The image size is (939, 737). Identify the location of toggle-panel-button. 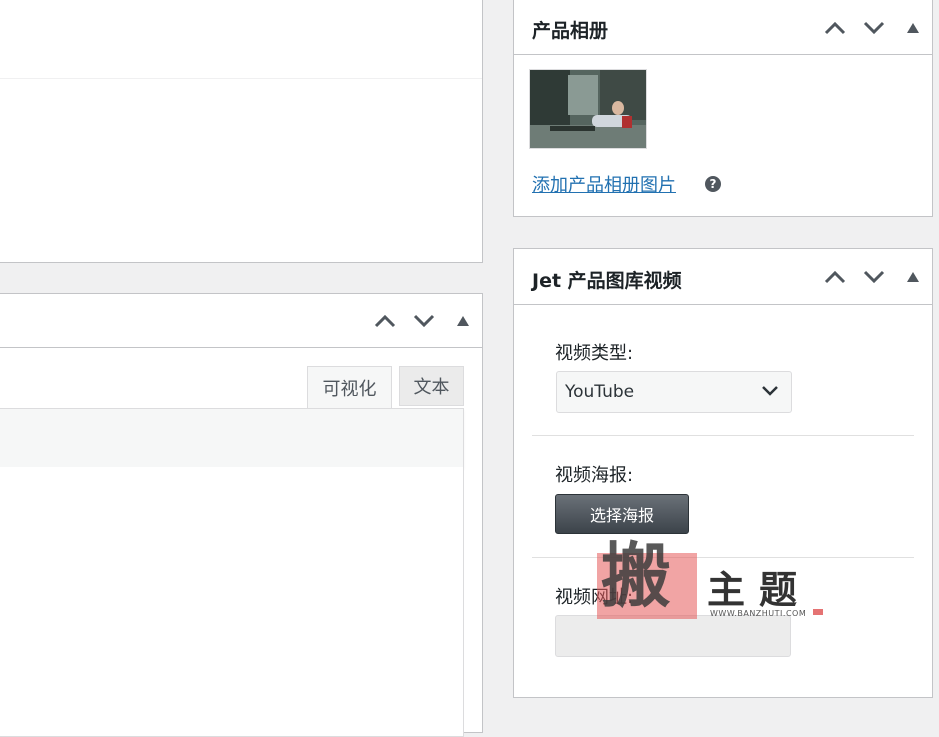
(463, 321).